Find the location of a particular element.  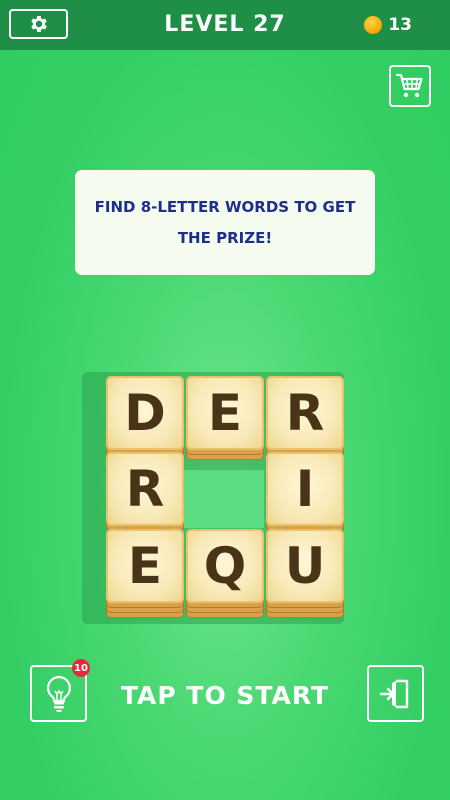

objective-card: FIND 8-LETTER WORDS TO GET THE PRIZE! is located at coordinates (225, 222).